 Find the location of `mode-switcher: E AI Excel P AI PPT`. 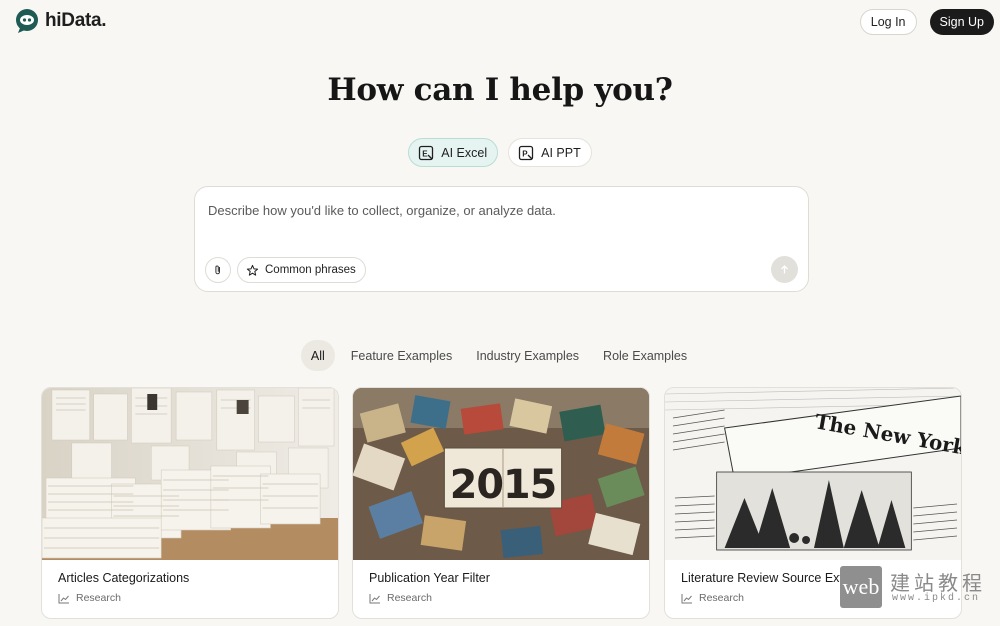

mode-switcher: E AI Excel P AI PPT is located at coordinates (500, 152).